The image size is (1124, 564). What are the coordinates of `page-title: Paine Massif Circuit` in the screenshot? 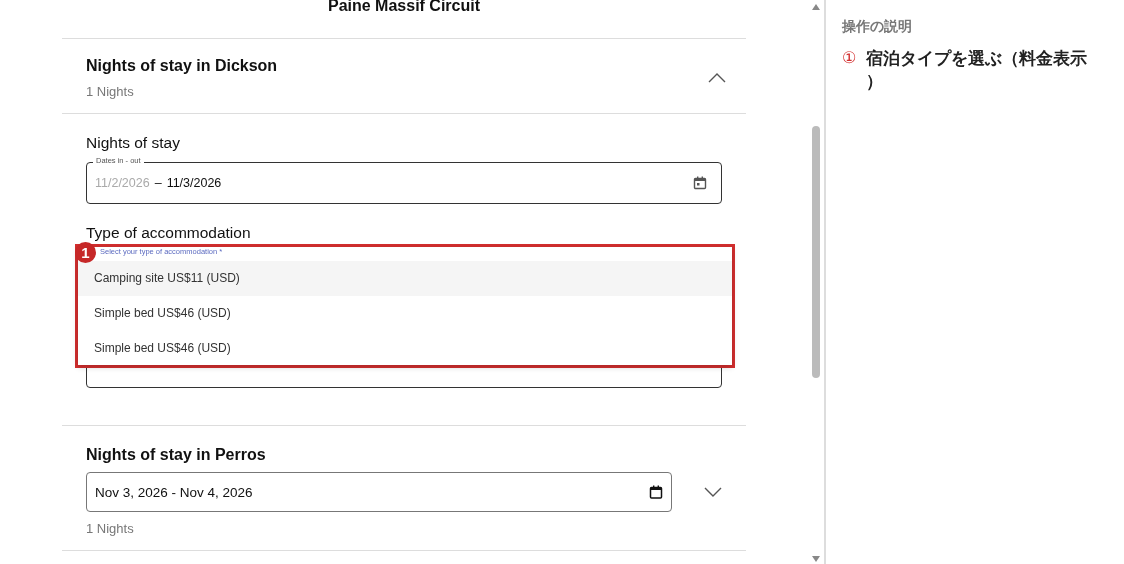 It's located at (404, 19).